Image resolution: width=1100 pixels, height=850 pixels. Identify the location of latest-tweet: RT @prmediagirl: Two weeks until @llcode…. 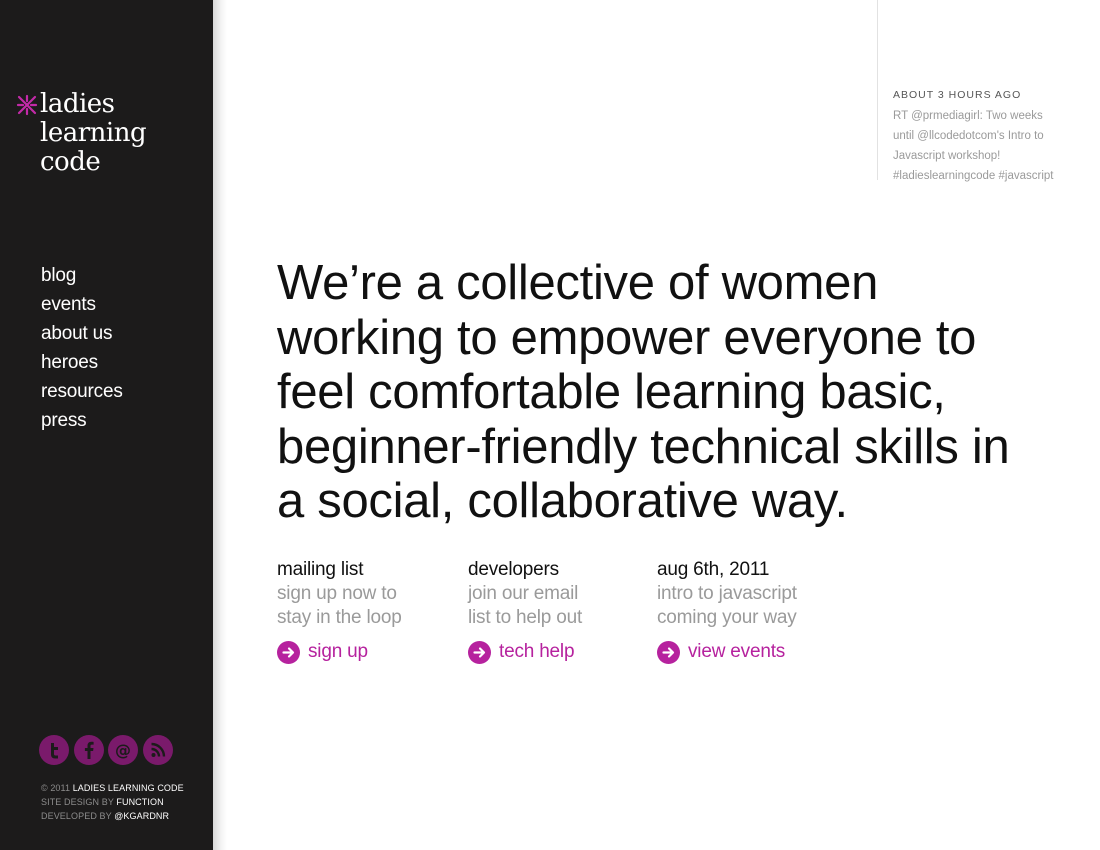
(993, 146).